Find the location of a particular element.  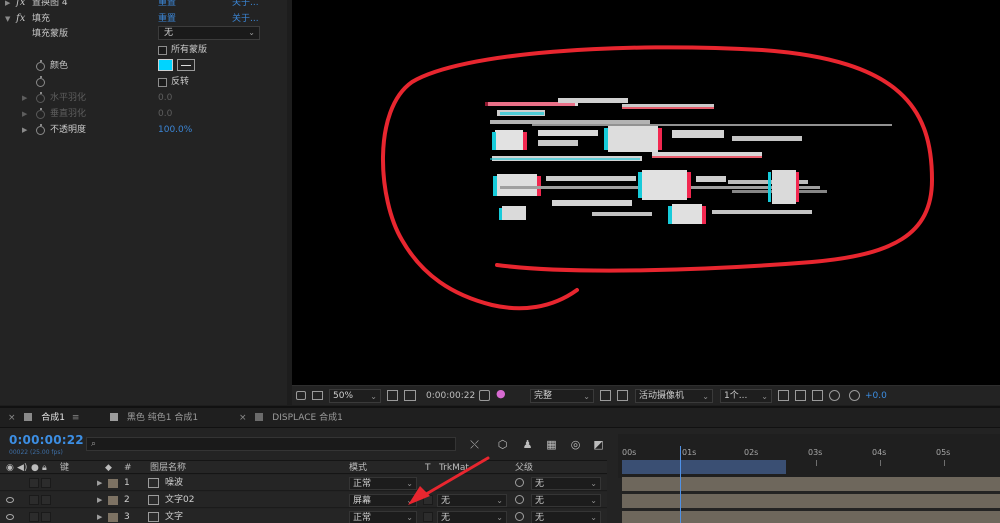

transparency-grid-icon is located at coordinates (622, 395).